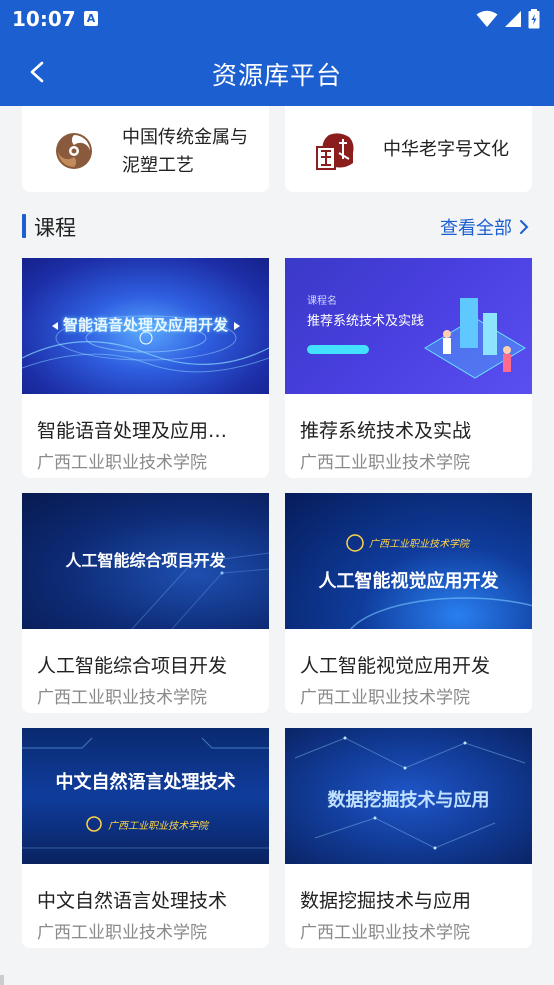  What do you see at coordinates (277, 149) in the screenshot?
I see `featured-categories: 中国传统金属与泥塑工艺 中华老字号文化` at bounding box center [277, 149].